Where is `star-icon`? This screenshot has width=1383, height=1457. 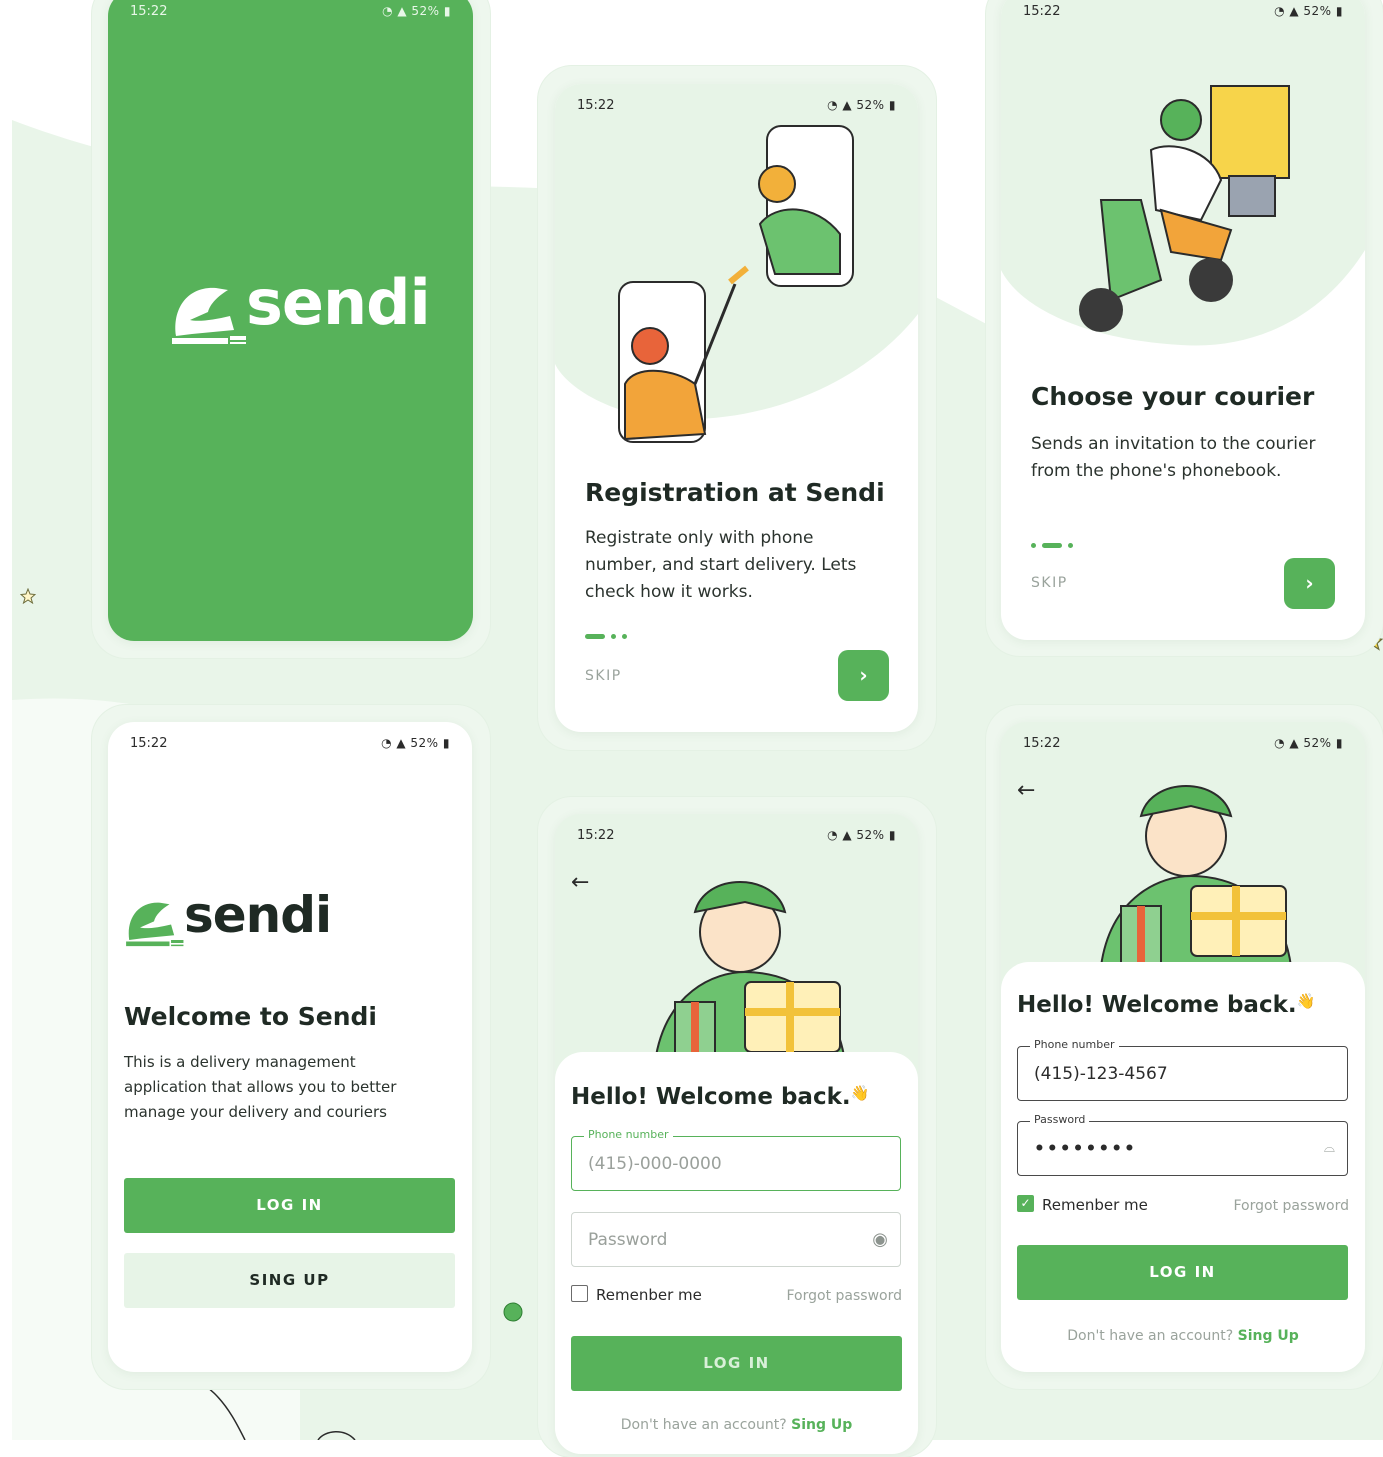
star-icon is located at coordinates (28, 596).